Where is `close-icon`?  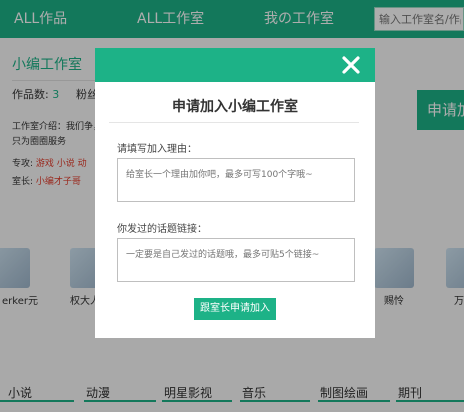 close-icon is located at coordinates (351, 65).